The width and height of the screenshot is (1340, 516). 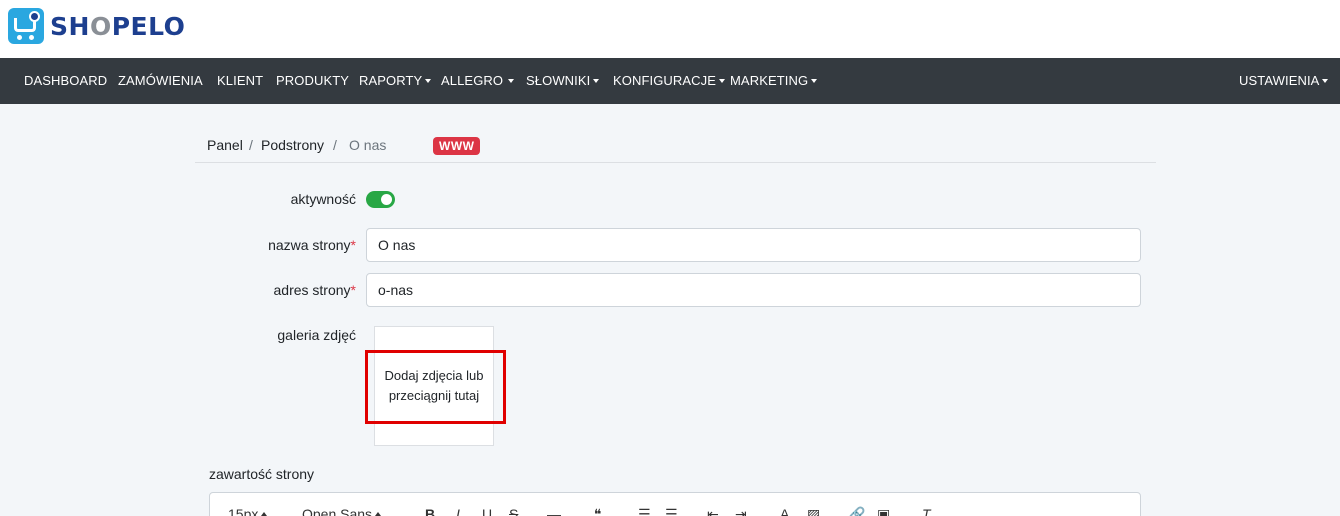 What do you see at coordinates (478, 81) in the screenshot?
I see `nav-allegro: ALLEGRO` at bounding box center [478, 81].